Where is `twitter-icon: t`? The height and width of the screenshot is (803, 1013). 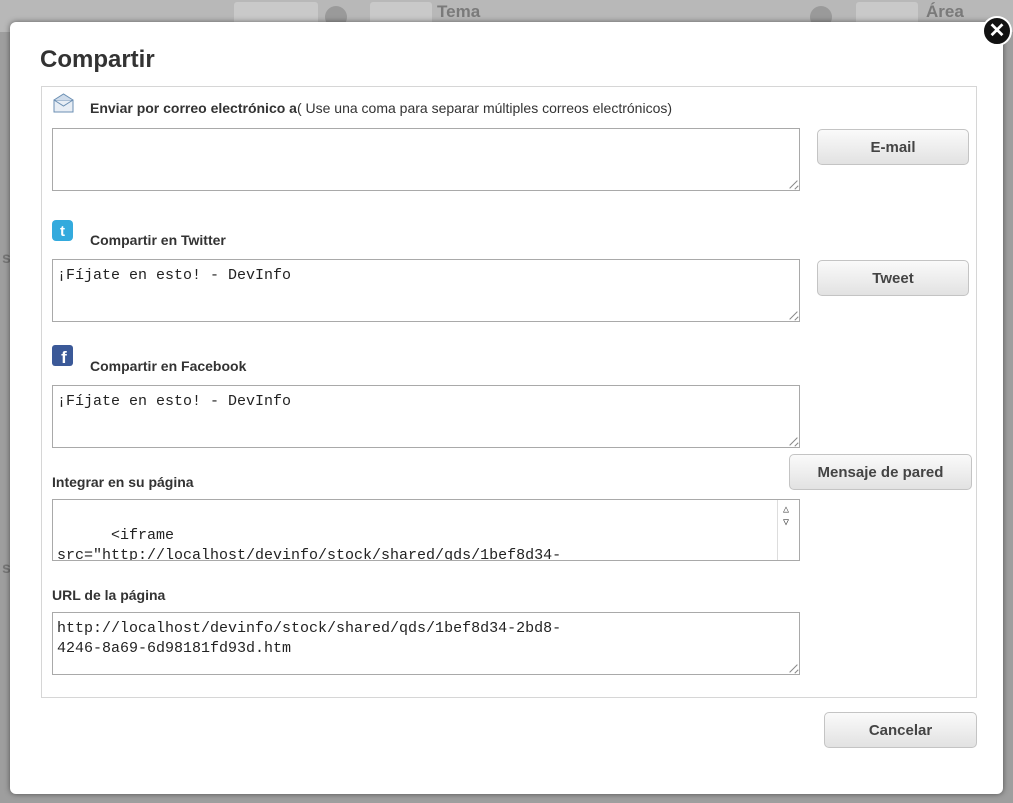
twitter-icon: t is located at coordinates (62, 230).